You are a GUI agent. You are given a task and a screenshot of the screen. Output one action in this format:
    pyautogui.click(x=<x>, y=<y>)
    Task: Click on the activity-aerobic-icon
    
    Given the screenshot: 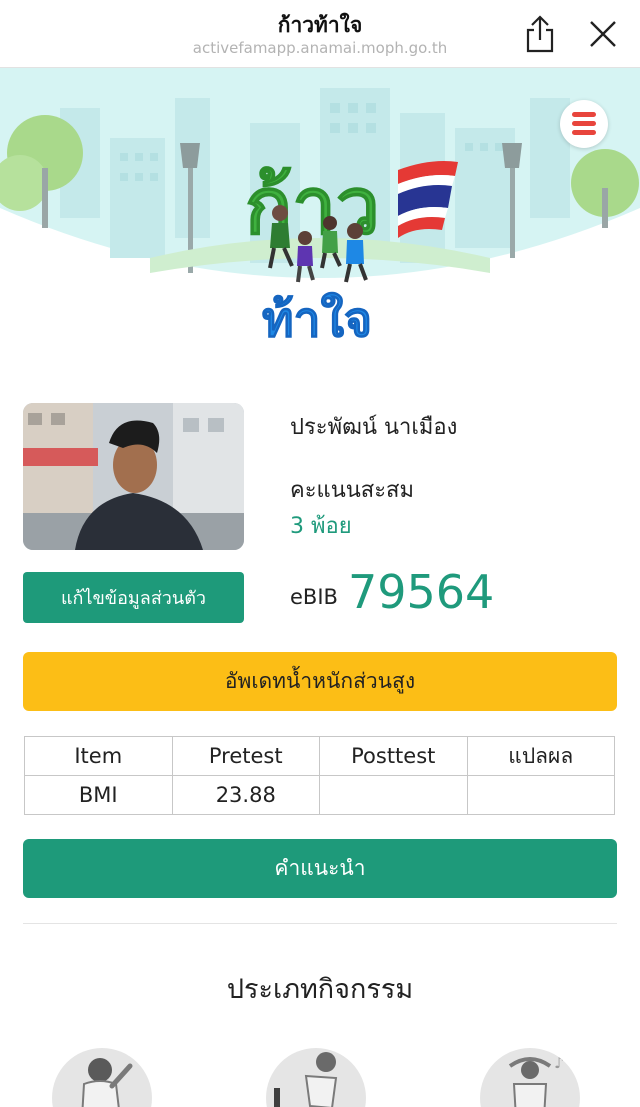 What is the action you would take?
    pyautogui.click(x=102, y=1077)
    